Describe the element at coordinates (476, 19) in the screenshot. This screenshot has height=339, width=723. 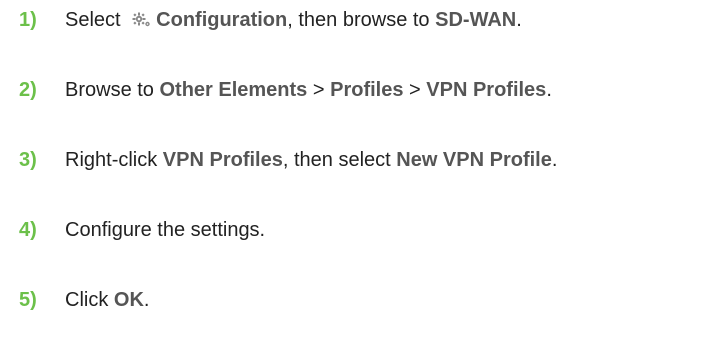
I see `ui-term-sd-wan: SD-WAN` at that location.